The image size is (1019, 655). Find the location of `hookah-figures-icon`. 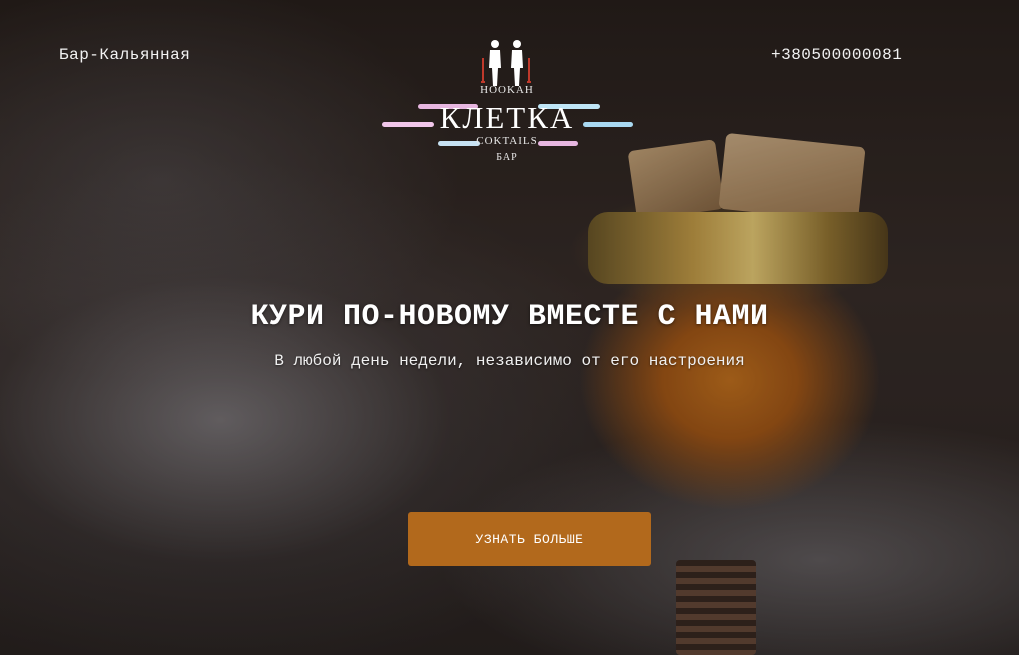

hookah-figures-icon is located at coordinates (506, 63).